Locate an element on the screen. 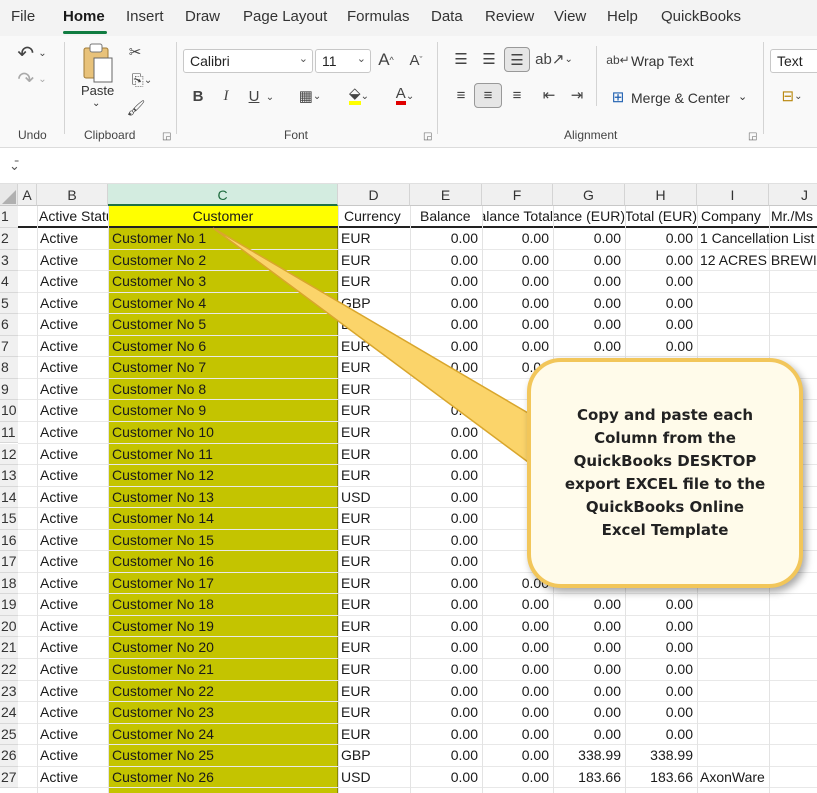 The height and width of the screenshot is (793, 817). cell-customer: Customer No 15 is located at coordinates (223, 541).